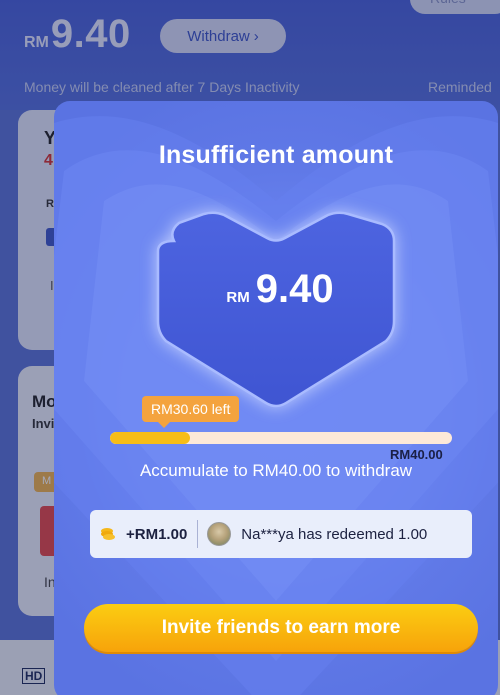 This screenshot has height=695, width=500. I want to click on target-amount: RM40.00, so click(416, 454).